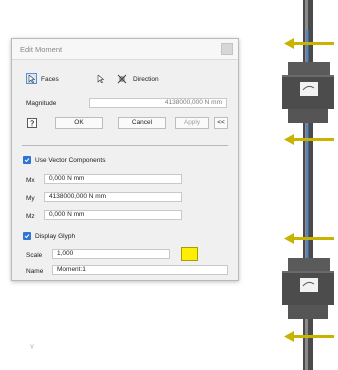 Image resolution: width=338 pixels, height=370 pixels. Describe the element at coordinates (308, 288) in the screenshot. I see `lower-block` at that location.